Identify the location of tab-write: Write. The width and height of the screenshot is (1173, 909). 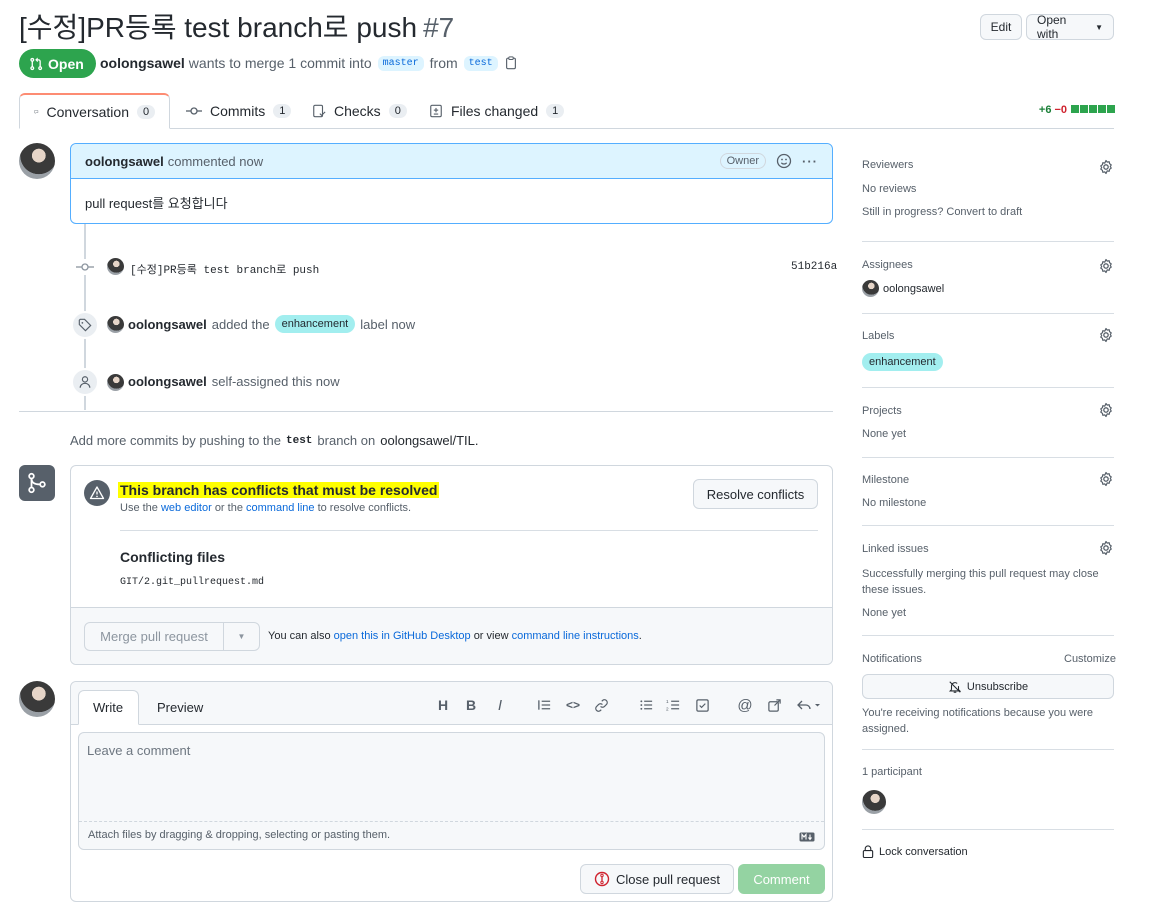
(108, 707).